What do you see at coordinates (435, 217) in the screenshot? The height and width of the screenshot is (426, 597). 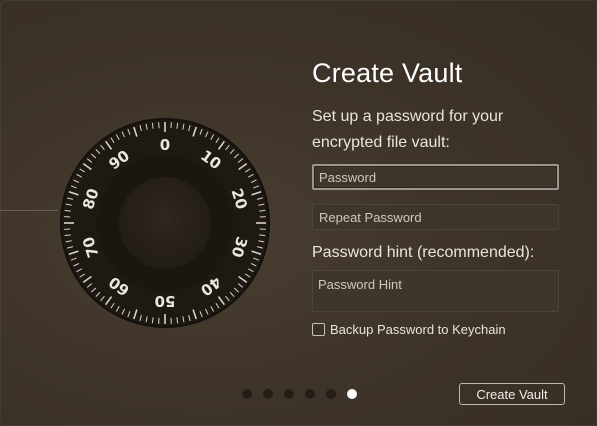 I see `repeat-password-field` at bounding box center [435, 217].